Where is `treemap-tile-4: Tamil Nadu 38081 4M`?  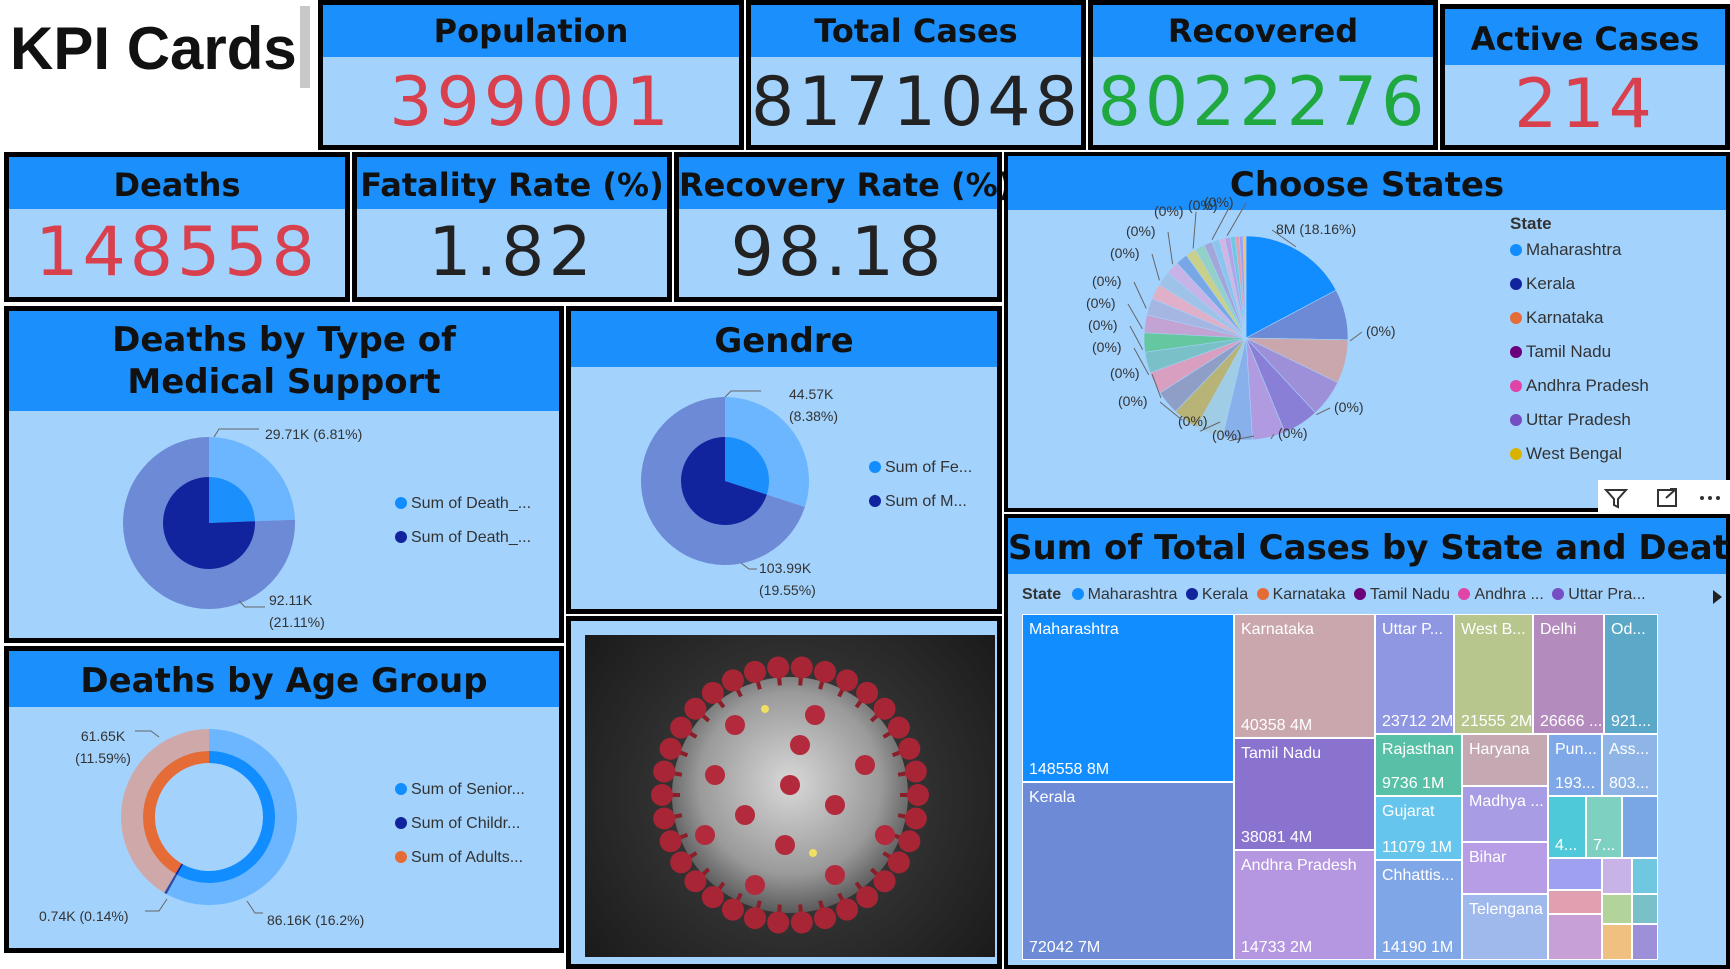 treemap-tile-4: Tamil Nadu 38081 4M is located at coordinates (1304, 794).